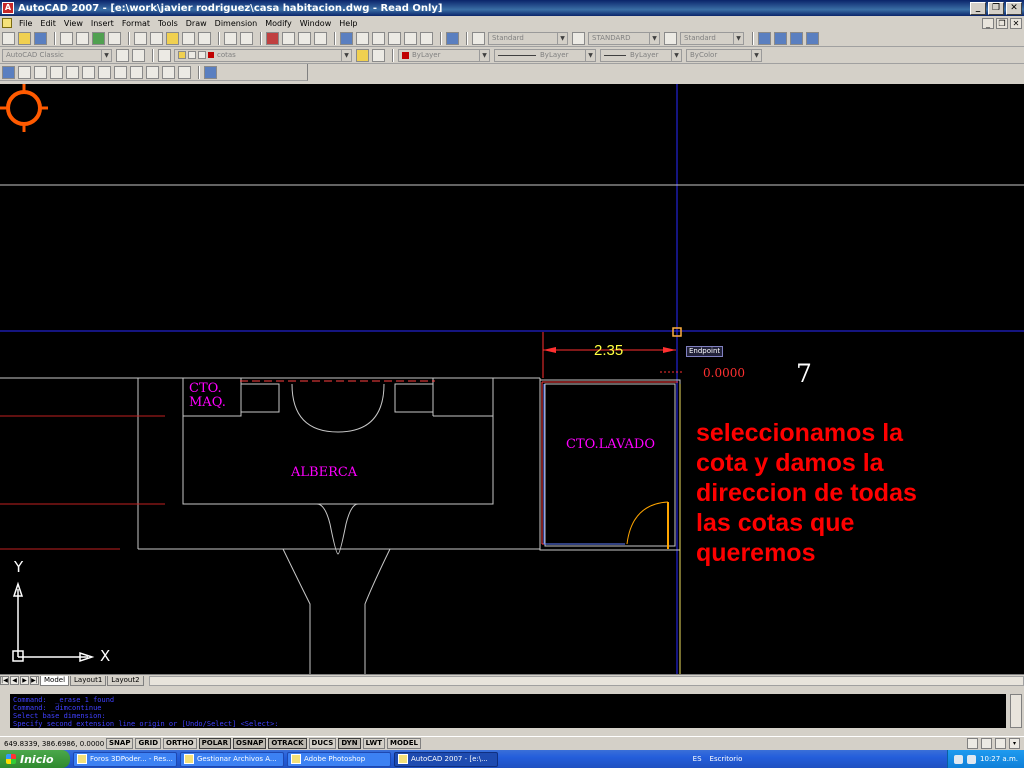 This screenshot has height=768, width=1024. Describe the element at coordinates (278, 23) in the screenshot. I see `menu-modify: Modify` at that location.